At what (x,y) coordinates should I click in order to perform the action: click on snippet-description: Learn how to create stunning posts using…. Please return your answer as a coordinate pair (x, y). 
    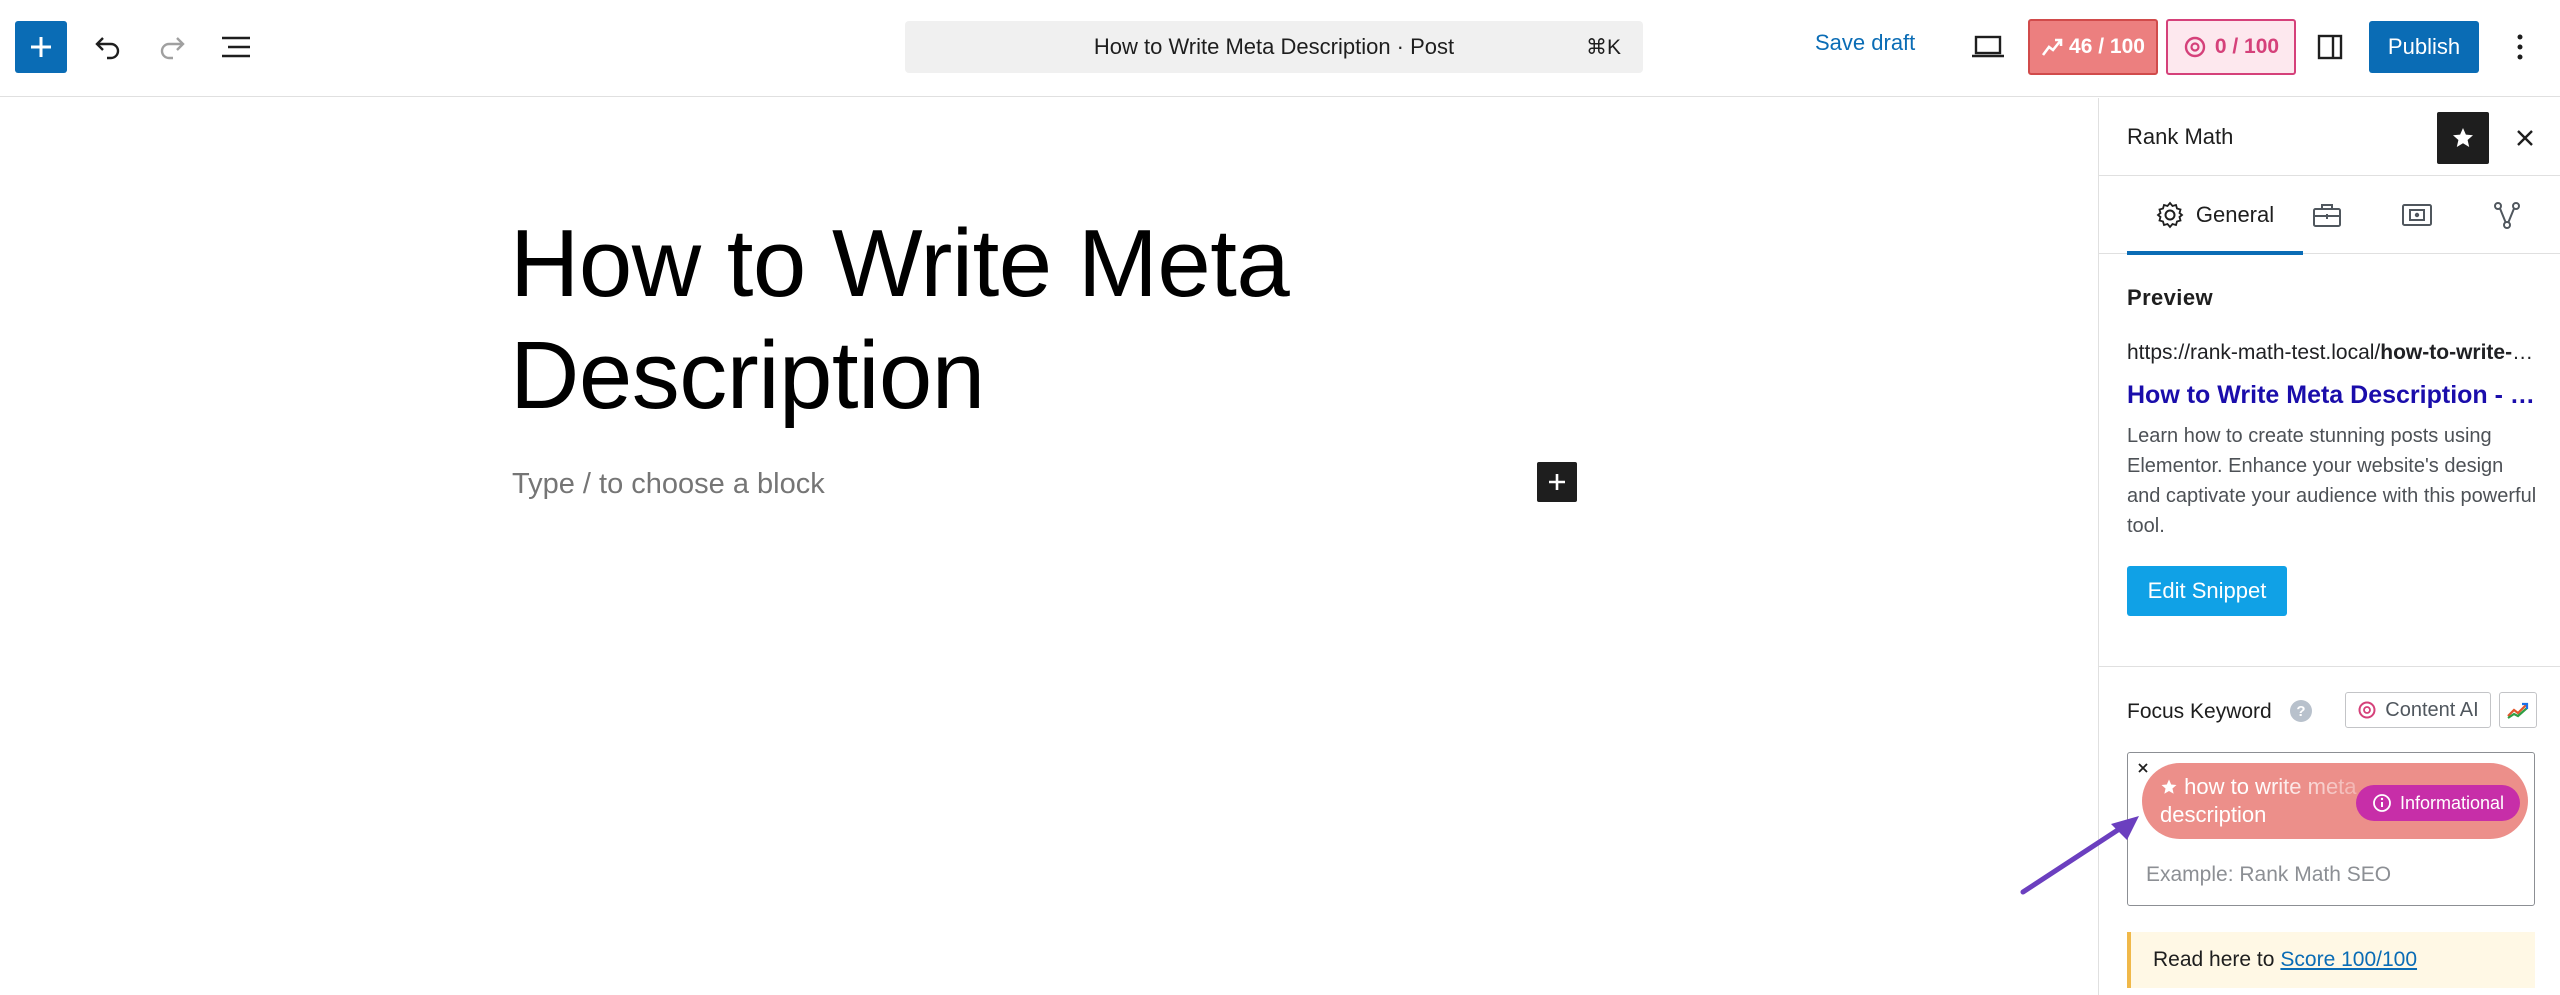
    Looking at the image, I should click on (2332, 481).